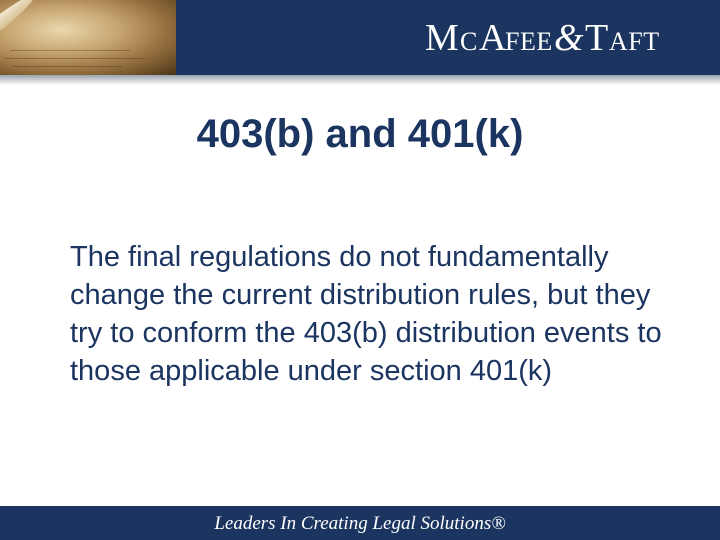 This screenshot has width=720, height=540. I want to click on quill-pen-photo, so click(88, 37).